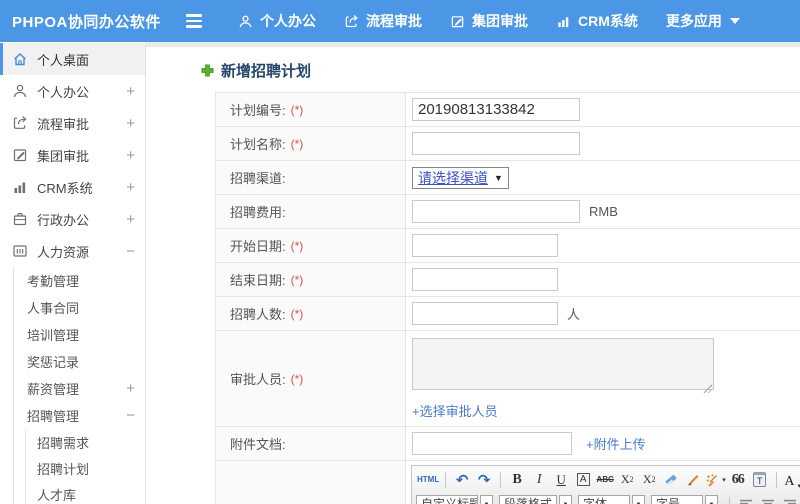 The width and height of the screenshot is (800, 504). What do you see at coordinates (79, 361) in the screenshot?
I see `sidebar-subitem-rewards: 奖惩记录` at bounding box center [79, 361].